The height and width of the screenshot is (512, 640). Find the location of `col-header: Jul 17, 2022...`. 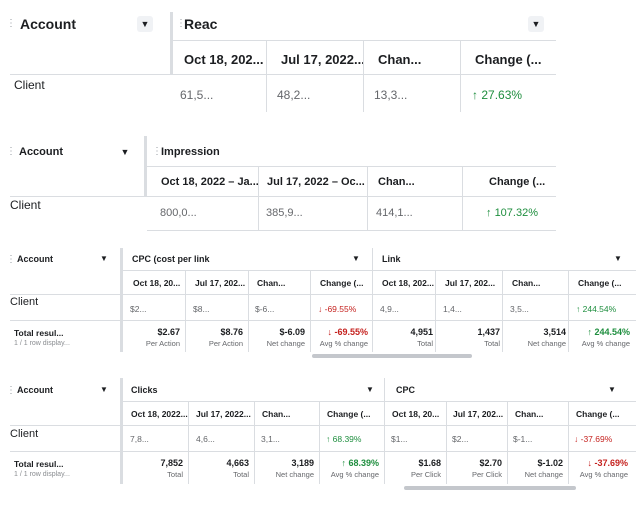

col-header: Jul 17, 2022... is located at coordinates (223, 414).